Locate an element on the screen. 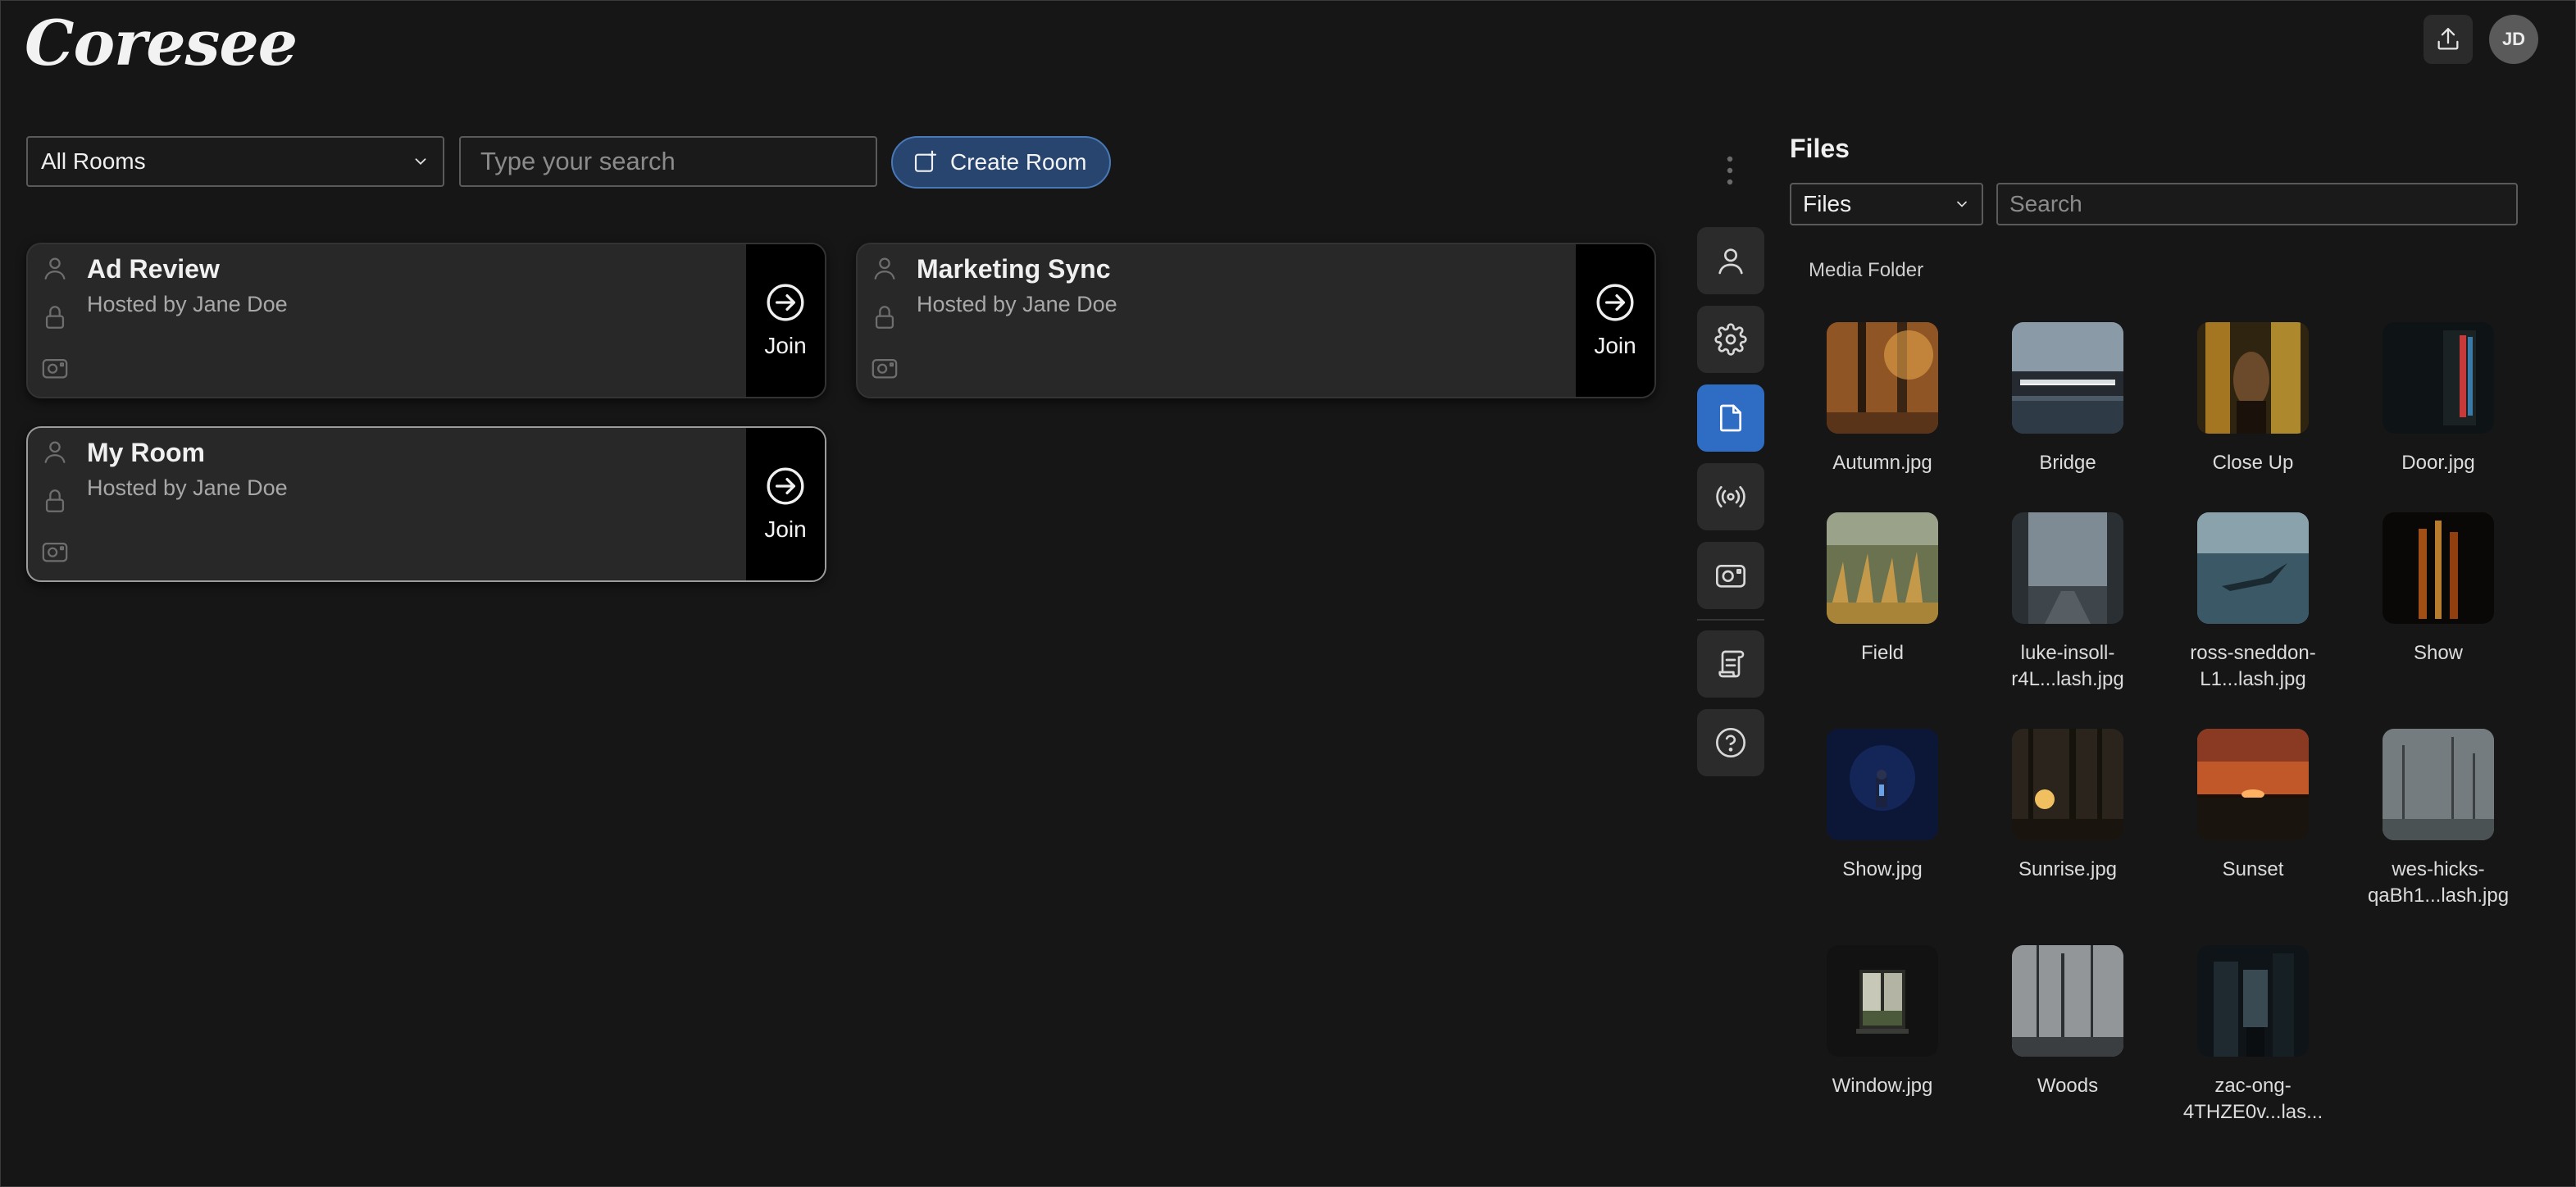 The height and width of the screenshot is (1187, 2576). media-name: Sunset is located at coordinates (2253, 870).